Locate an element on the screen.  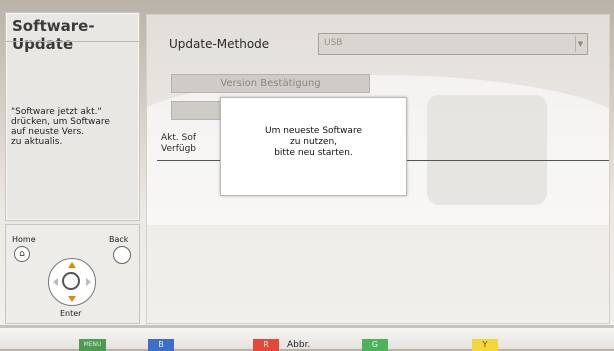
chevron-down-icon: ▼ is located at coordinates (580, 44).